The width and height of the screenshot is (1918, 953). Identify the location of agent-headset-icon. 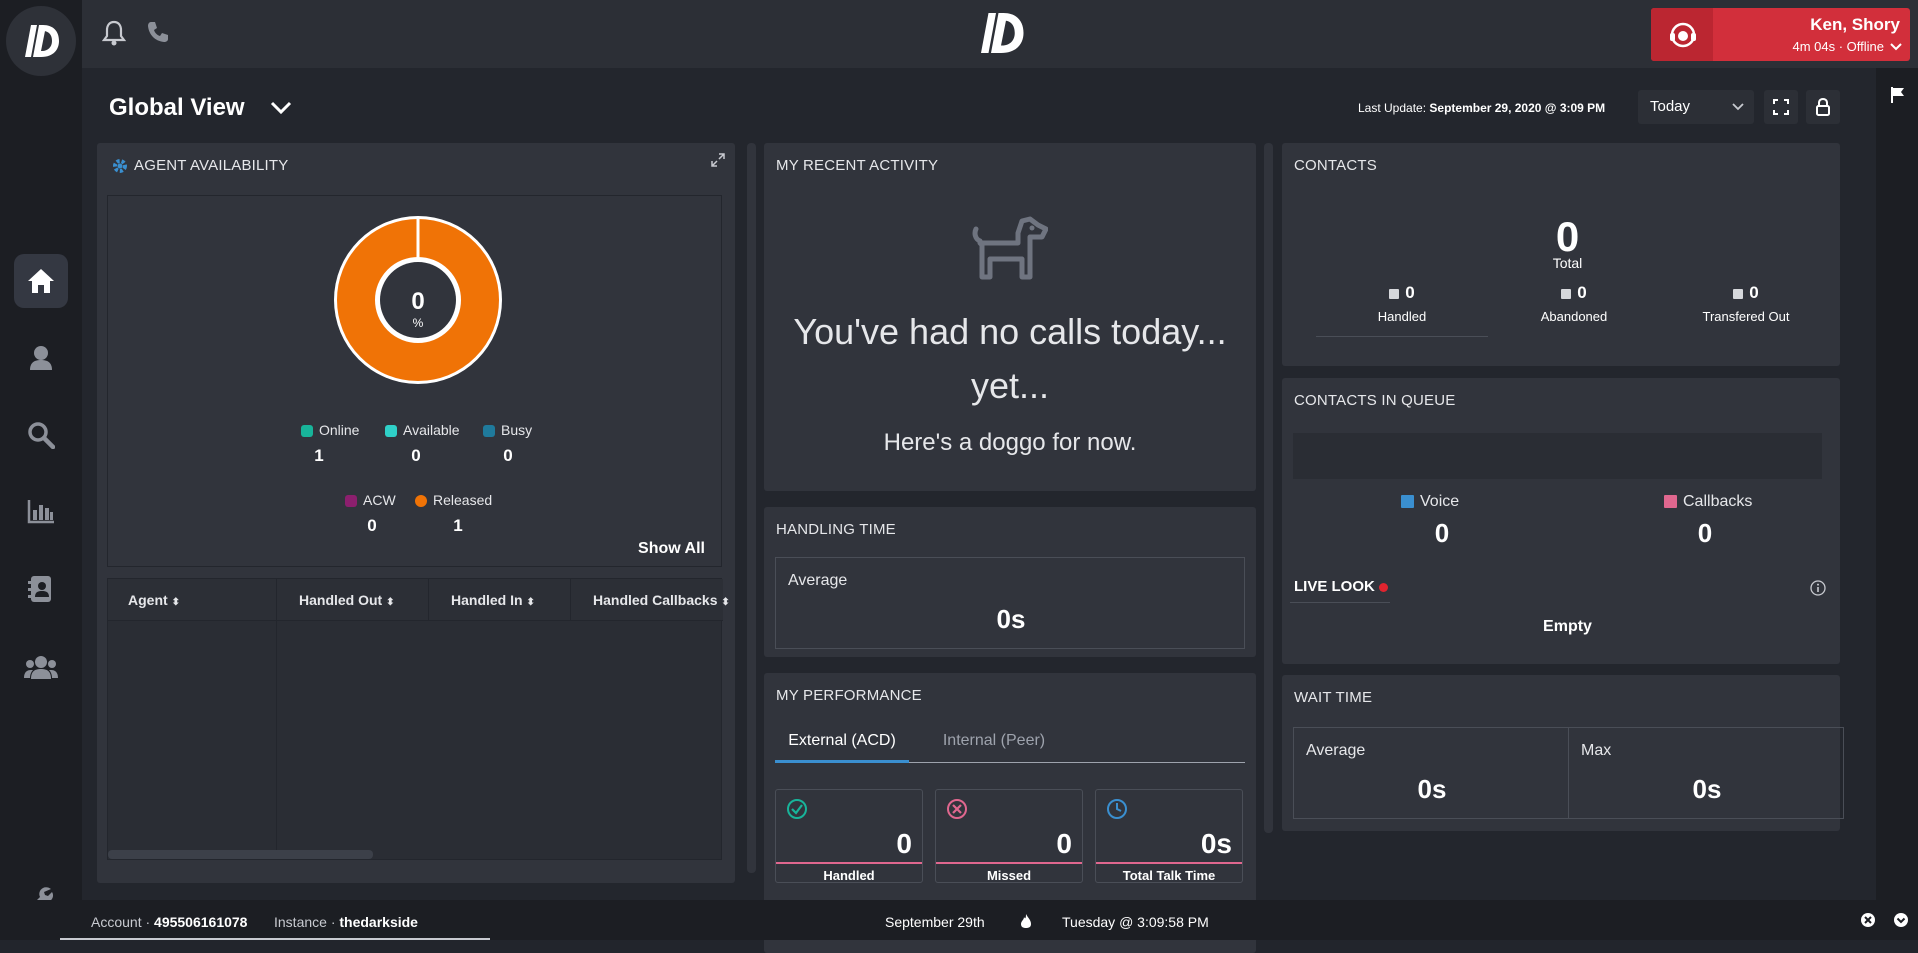
(41, 358).